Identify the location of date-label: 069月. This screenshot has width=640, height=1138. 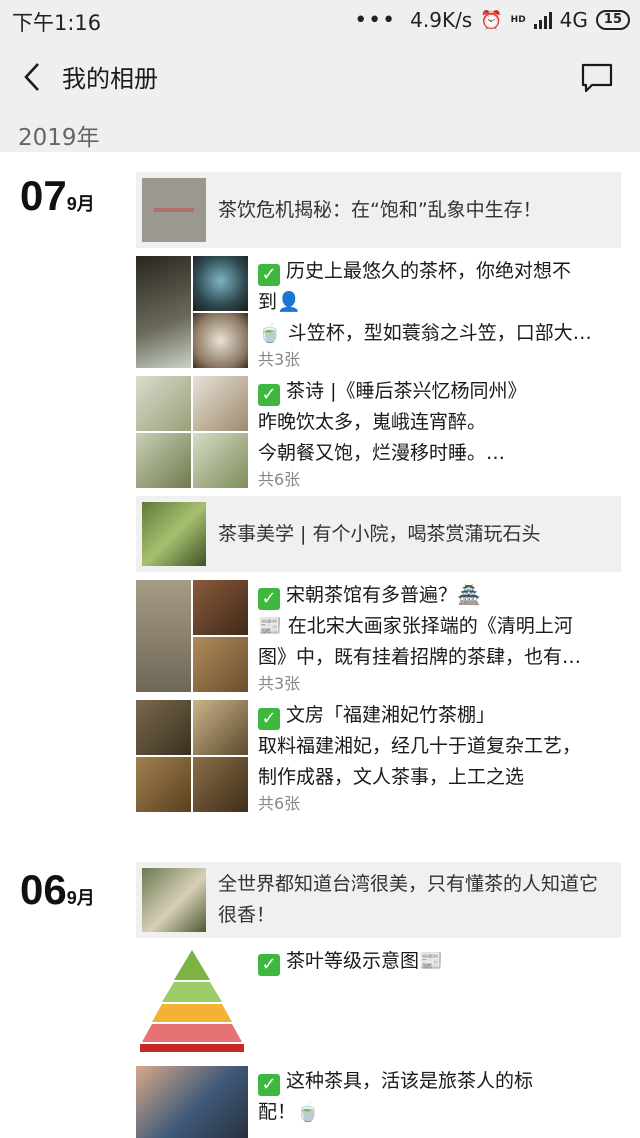
(57, 890).